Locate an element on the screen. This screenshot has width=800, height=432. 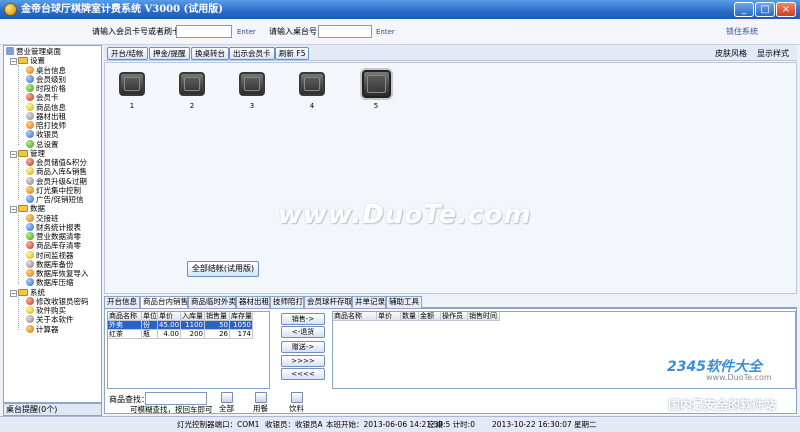
tab-4: 技师陪打 is located at coordinates (287, 302).